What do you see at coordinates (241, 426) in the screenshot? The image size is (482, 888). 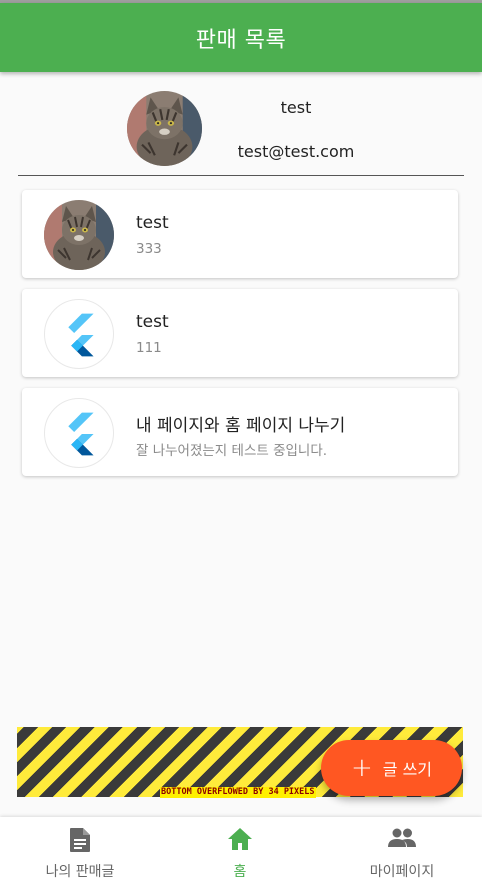 I see `post-title: 내 페이지와 홈 페이지 나누기` at bounding box center [241, 426].